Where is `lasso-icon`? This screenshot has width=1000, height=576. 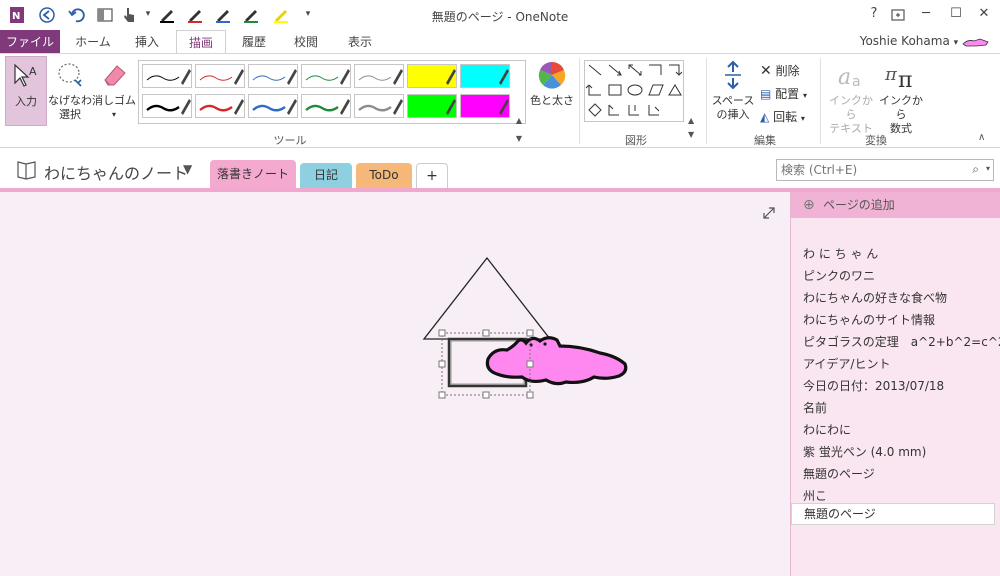 lasso-icon is located at coordinates (70, 75).